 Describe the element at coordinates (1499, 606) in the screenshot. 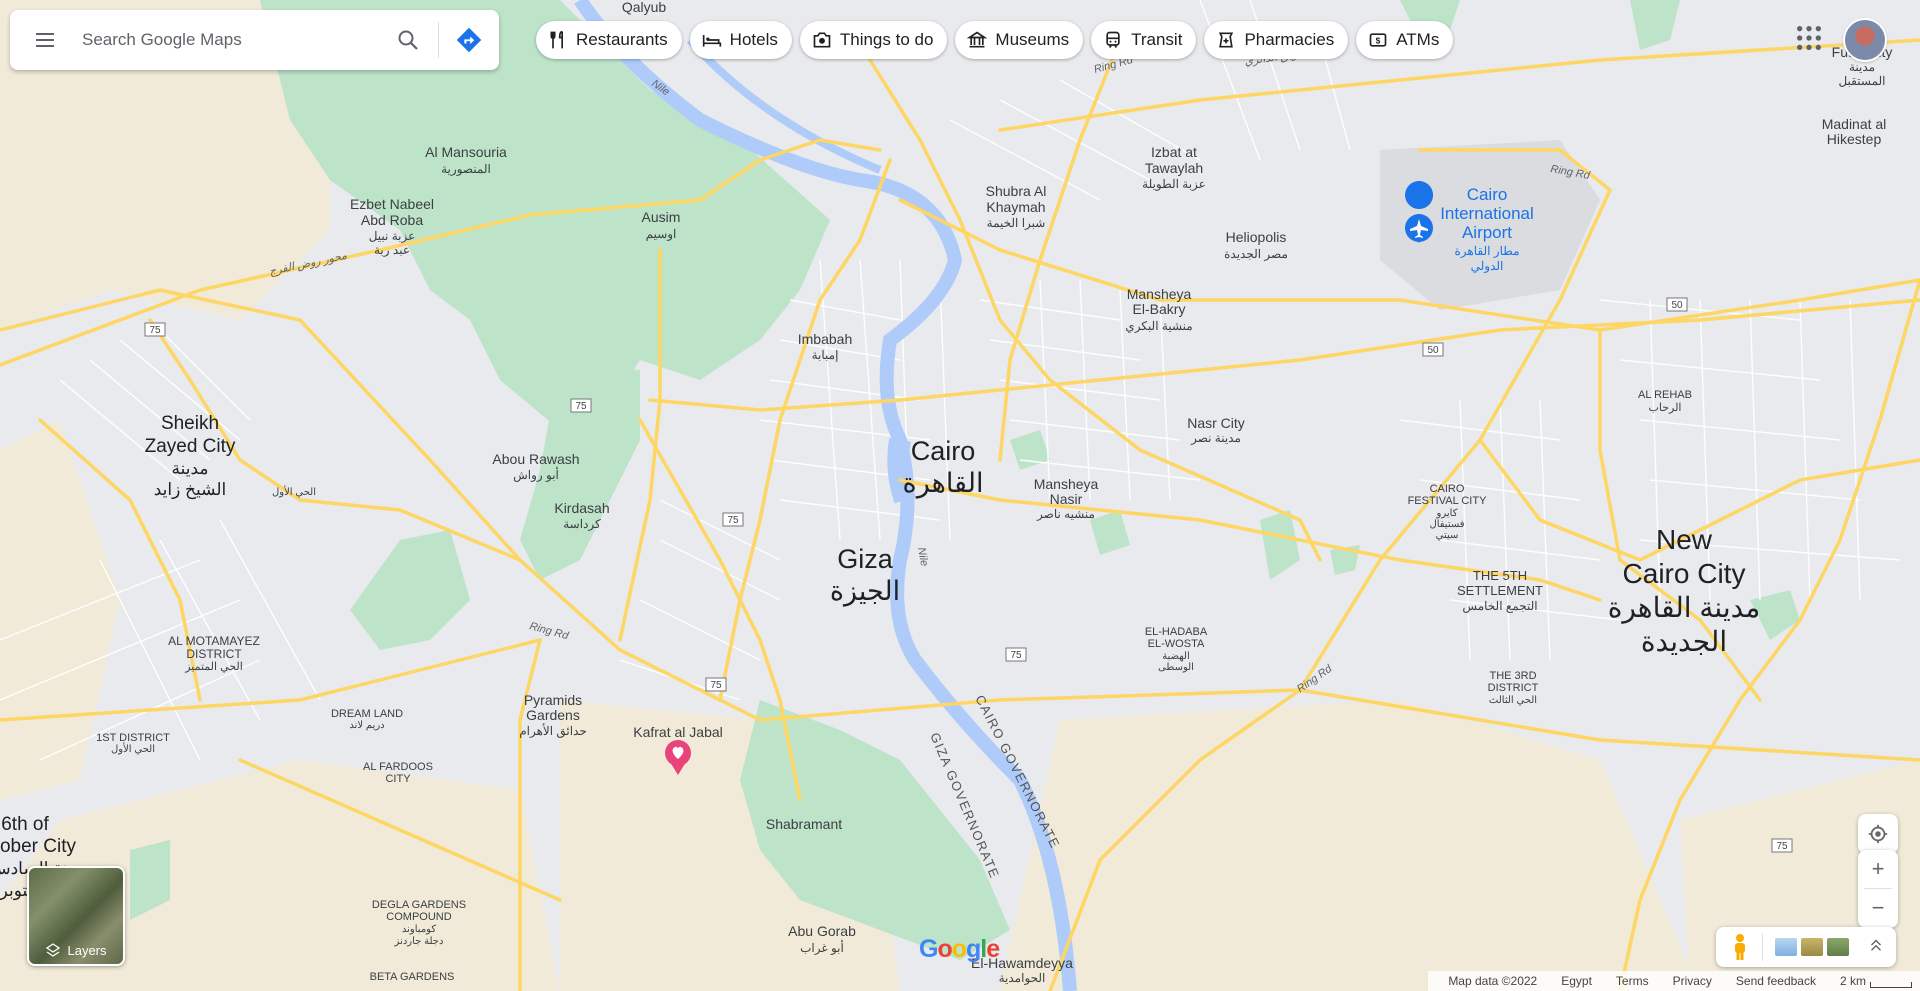

I see `svg-text: التجمع الخامس` at that location.